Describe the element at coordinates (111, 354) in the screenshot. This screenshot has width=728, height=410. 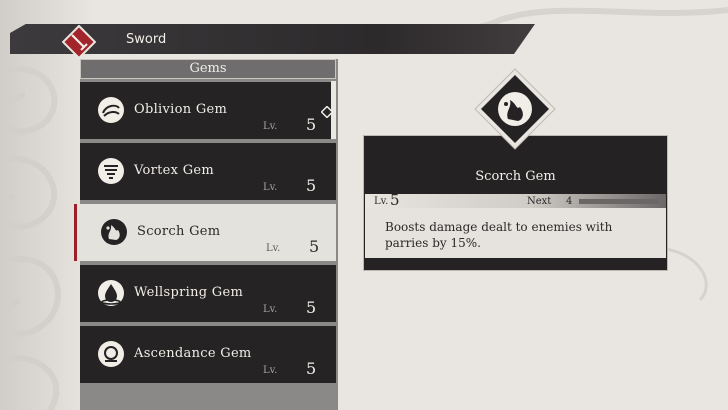
I see `ascendance-gem-icon` at that location.